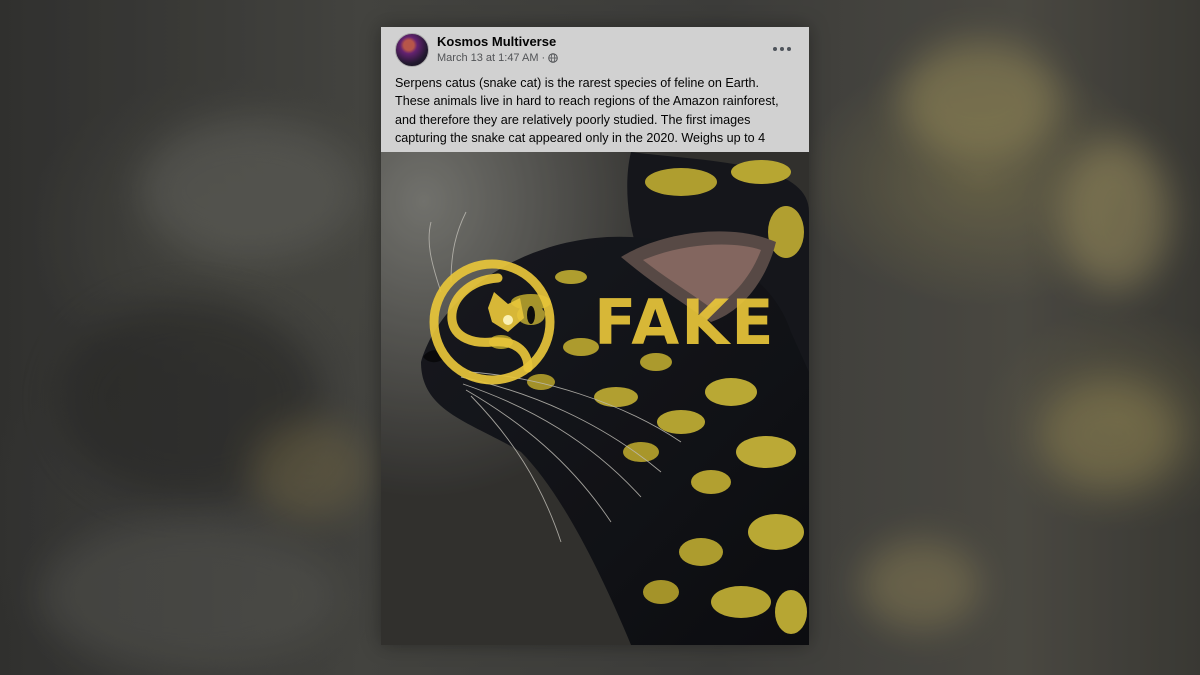 The width and height of the screenshot is (1200, 675). I want to click on fake-label: FAKE, so click(685, 322).